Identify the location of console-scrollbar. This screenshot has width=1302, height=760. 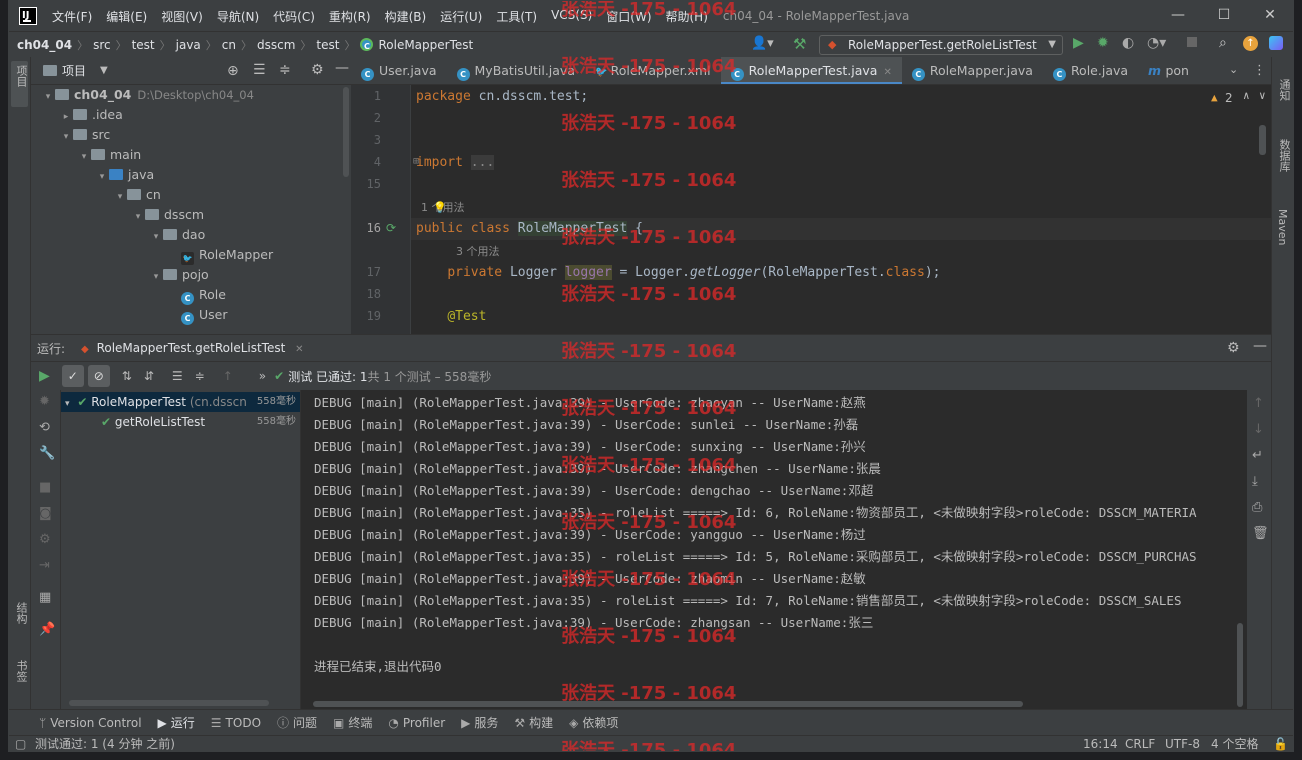
(668, 704).